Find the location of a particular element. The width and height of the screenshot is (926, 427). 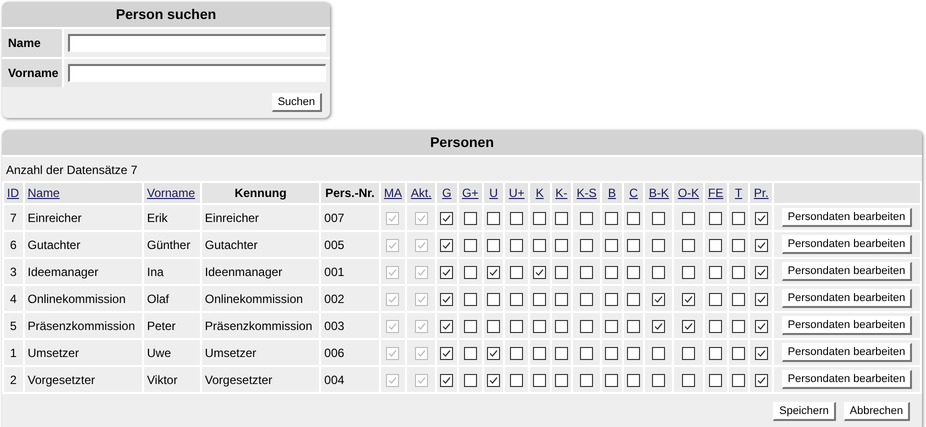

save-button: Speichern is located at coordinates (804, 411).